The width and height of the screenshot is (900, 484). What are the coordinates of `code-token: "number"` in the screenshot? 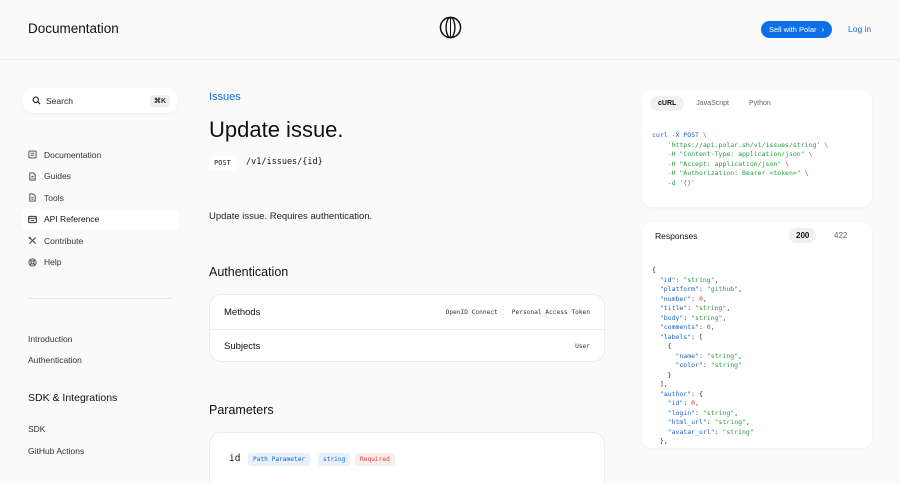 It's located at (672, 298).